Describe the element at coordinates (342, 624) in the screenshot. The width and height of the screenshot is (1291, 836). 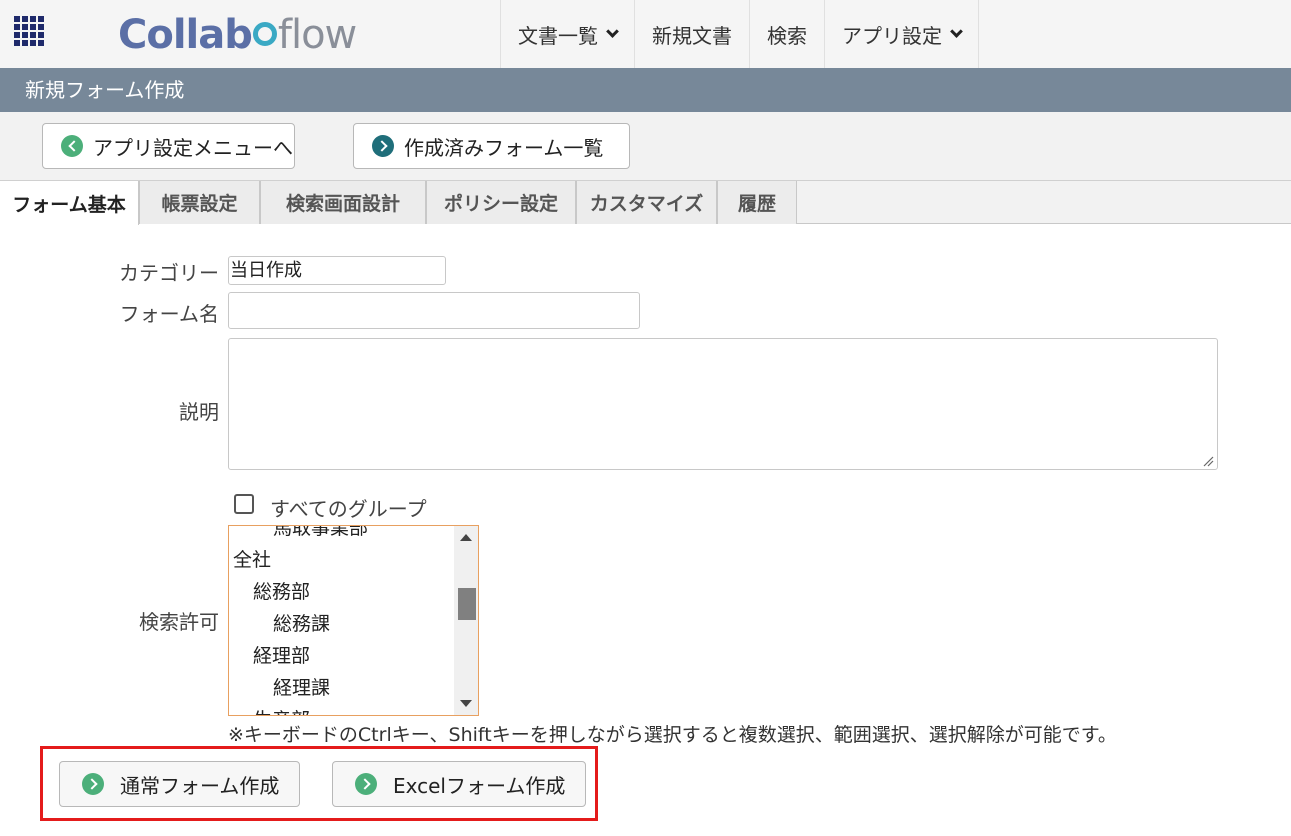
I see `list-item: 総務課` at that location.